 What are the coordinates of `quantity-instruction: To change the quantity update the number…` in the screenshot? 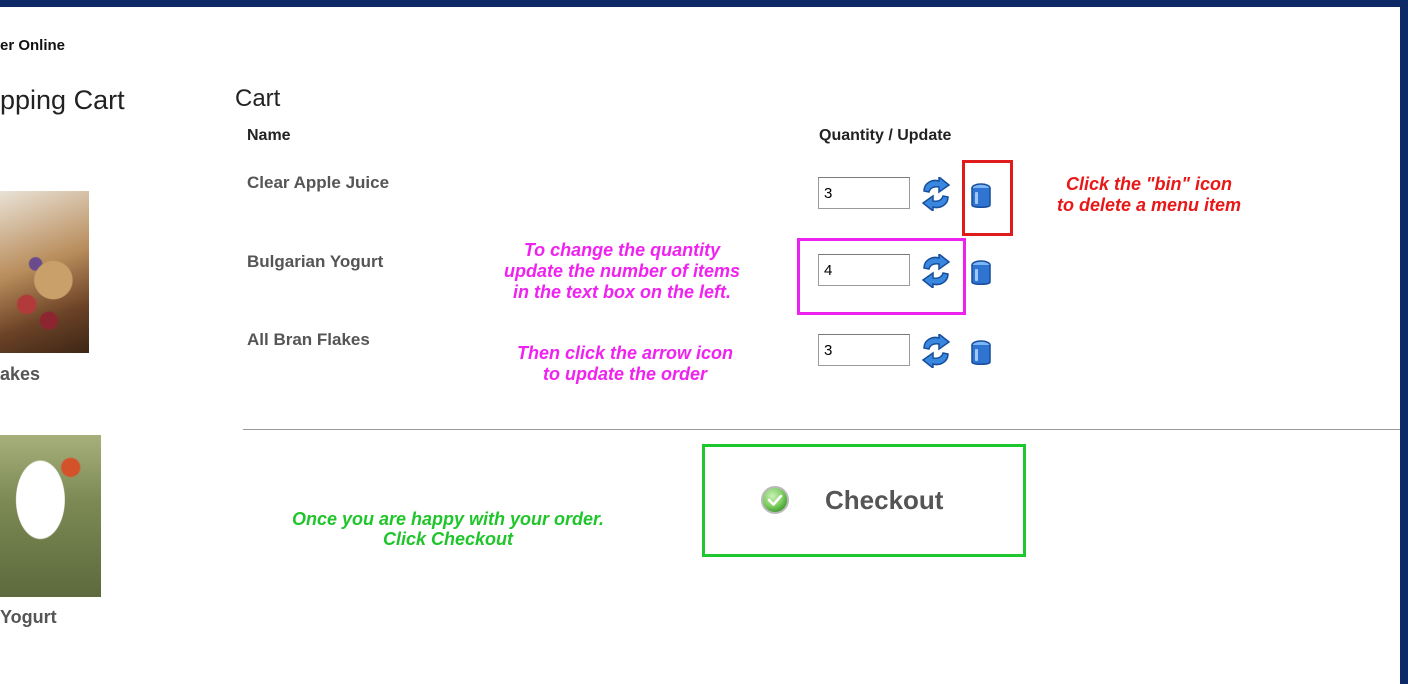 It's located at (622, 271).